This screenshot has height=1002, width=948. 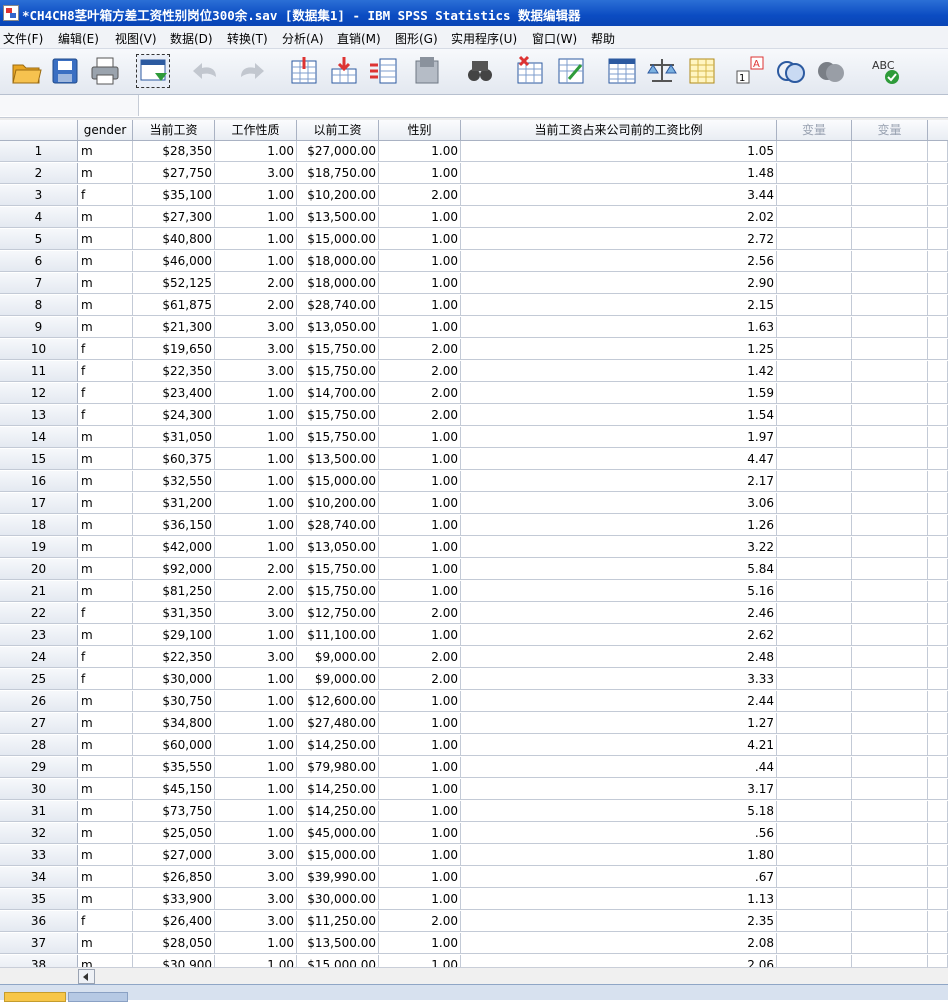 I want to click on data-cell: $40,800, so click(x=174, y=239).